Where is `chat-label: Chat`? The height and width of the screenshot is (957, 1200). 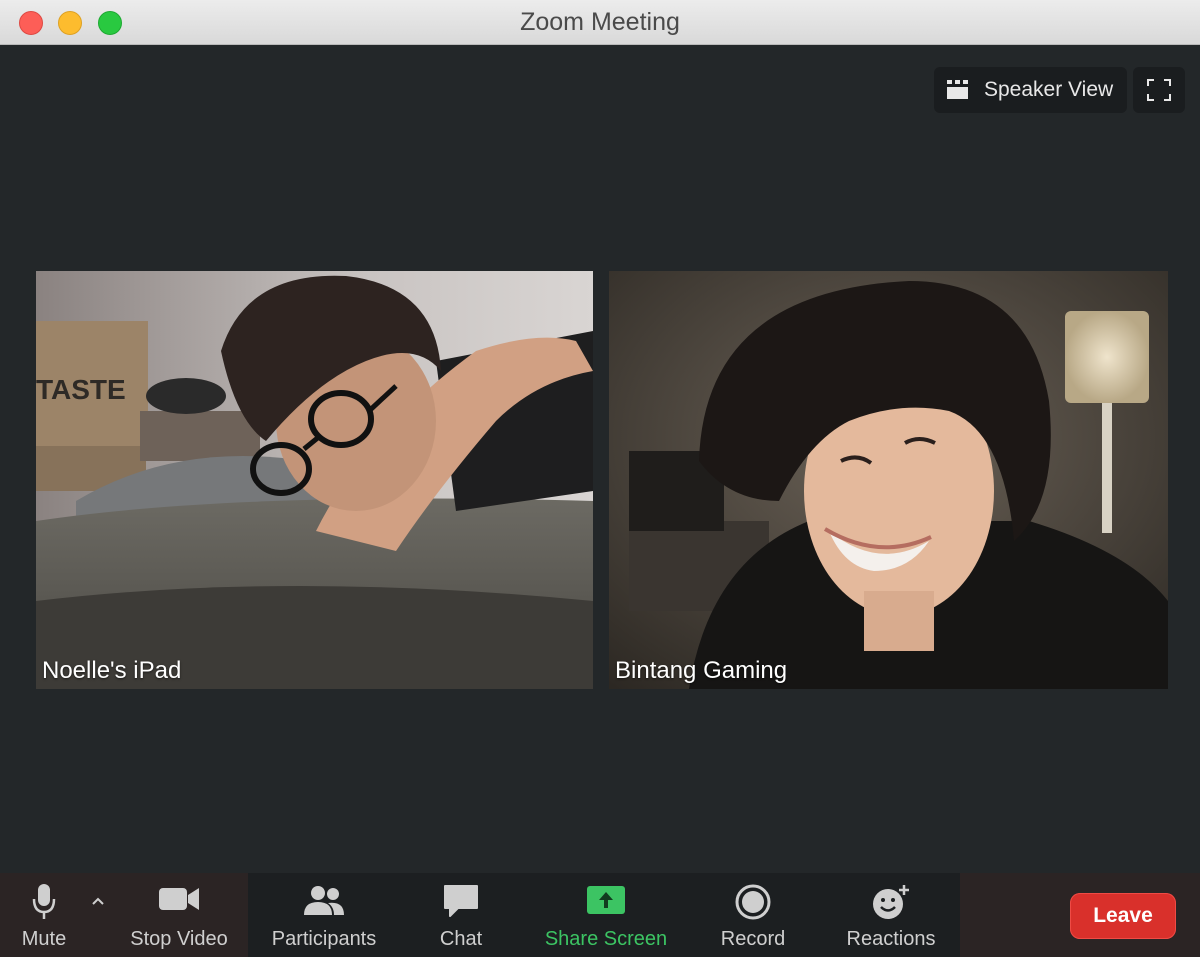
chat-label: Chat is located at coordinates (461, 939).